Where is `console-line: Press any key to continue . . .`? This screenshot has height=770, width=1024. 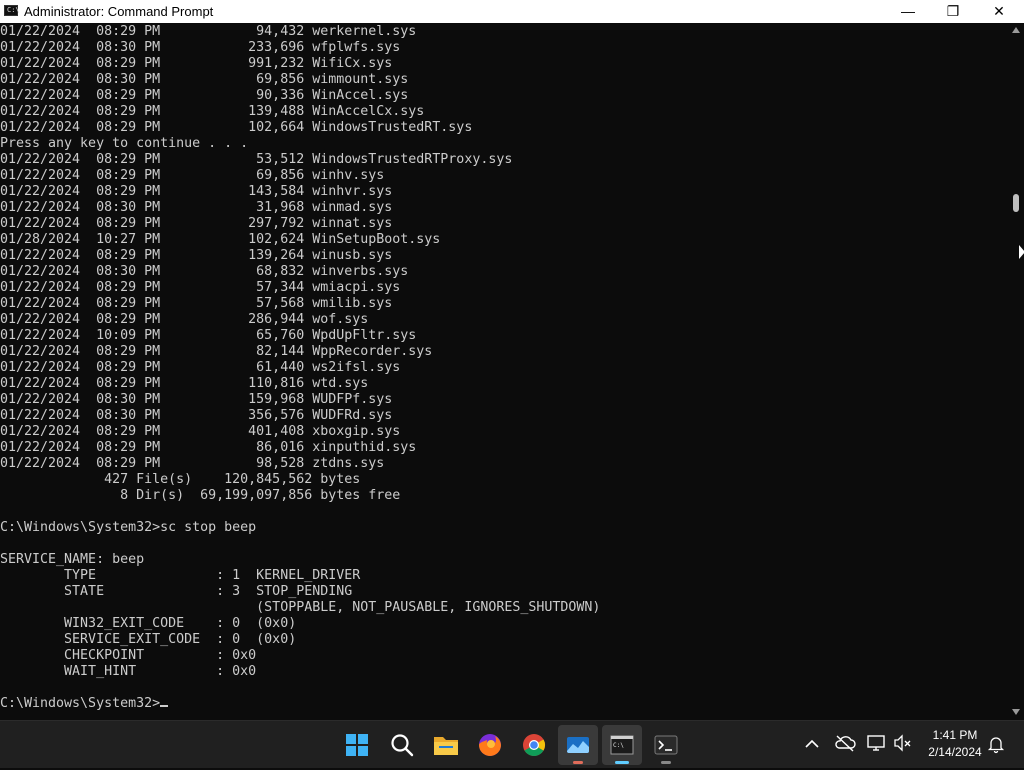
console-line: Press any key to continue . . . is located at coordinates (124, 143).